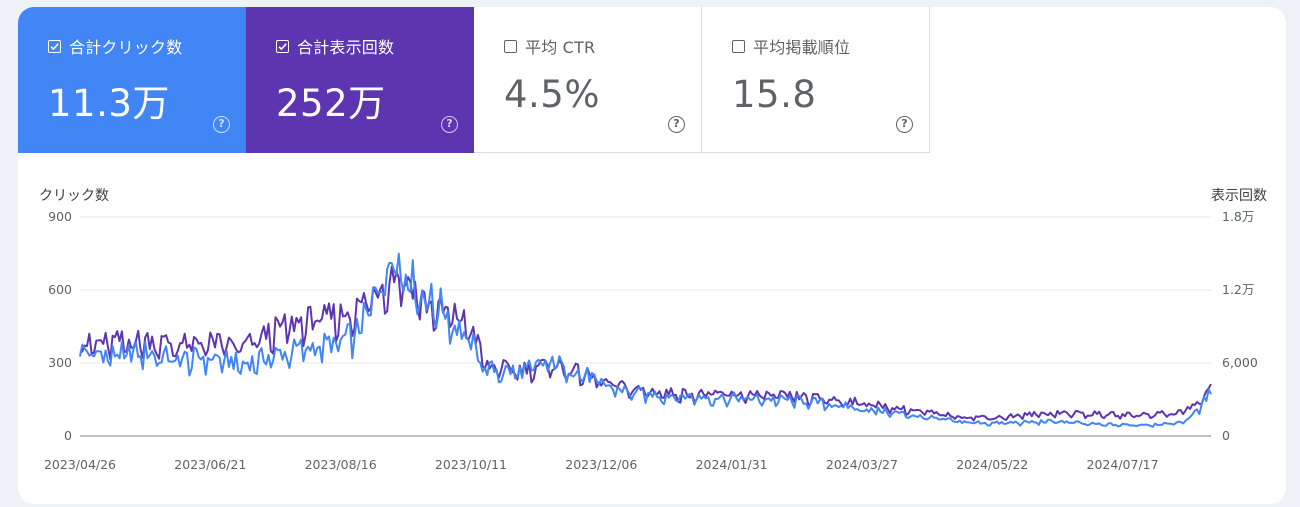 The height and width of the screenshot is (507, 1300). What do you see at coordinates (80, 464) in the screenshot?
I see `x-tick-label: 2023/04/26` at bounding box center [80, 464].